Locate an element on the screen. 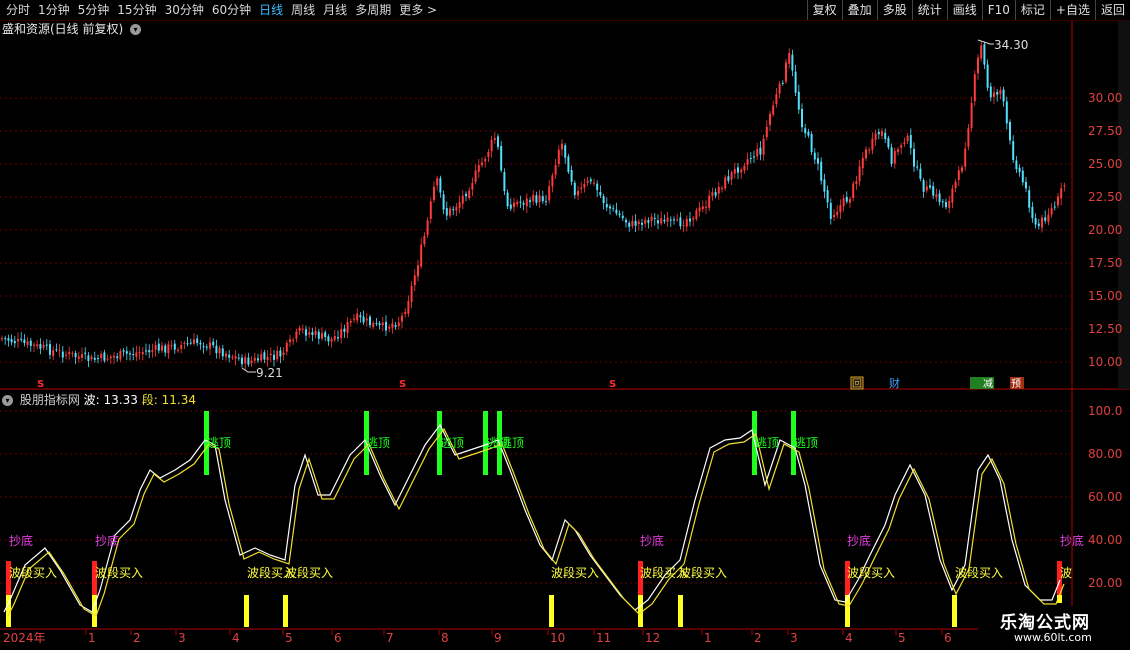 This screenshot has width=1130, height=650. overlay-button: 叠加 is located at coordinates (859, 10).